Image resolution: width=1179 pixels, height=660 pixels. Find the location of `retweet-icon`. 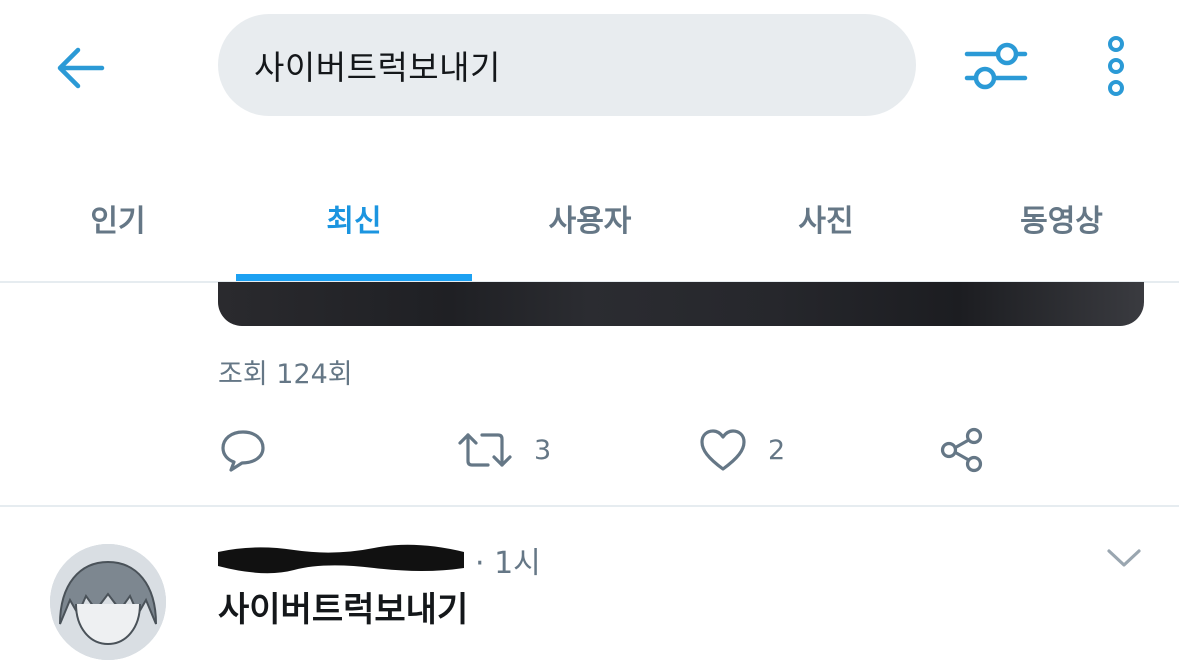

retweet-icon is located at coordinates (485, 450).